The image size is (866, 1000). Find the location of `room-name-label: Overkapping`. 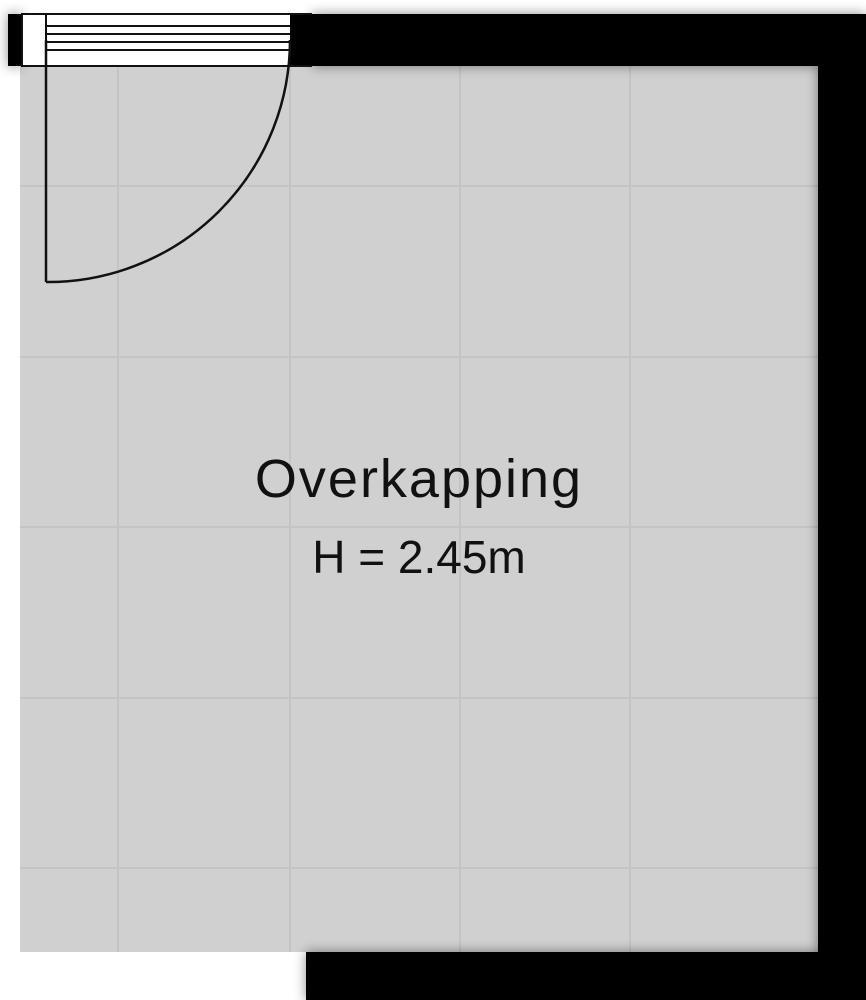

room-name-label: Overkapping is located at coordinates (419, 479).